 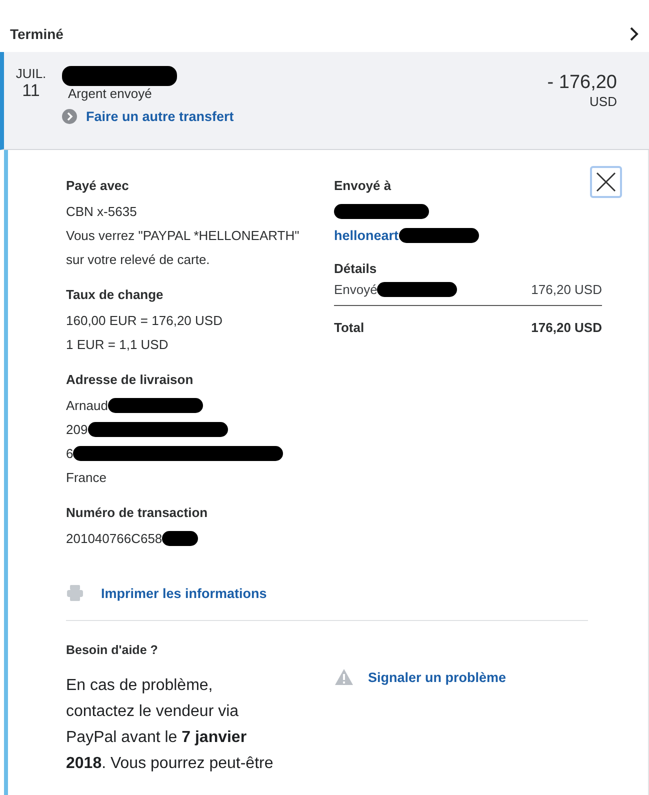 I want to click on section-heading: Détails, so click(x=356, y=268).